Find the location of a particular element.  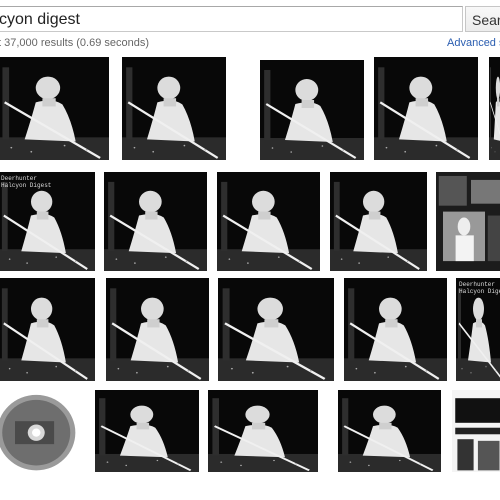

search-input: cyon digest is located at coordinates (231, 19).